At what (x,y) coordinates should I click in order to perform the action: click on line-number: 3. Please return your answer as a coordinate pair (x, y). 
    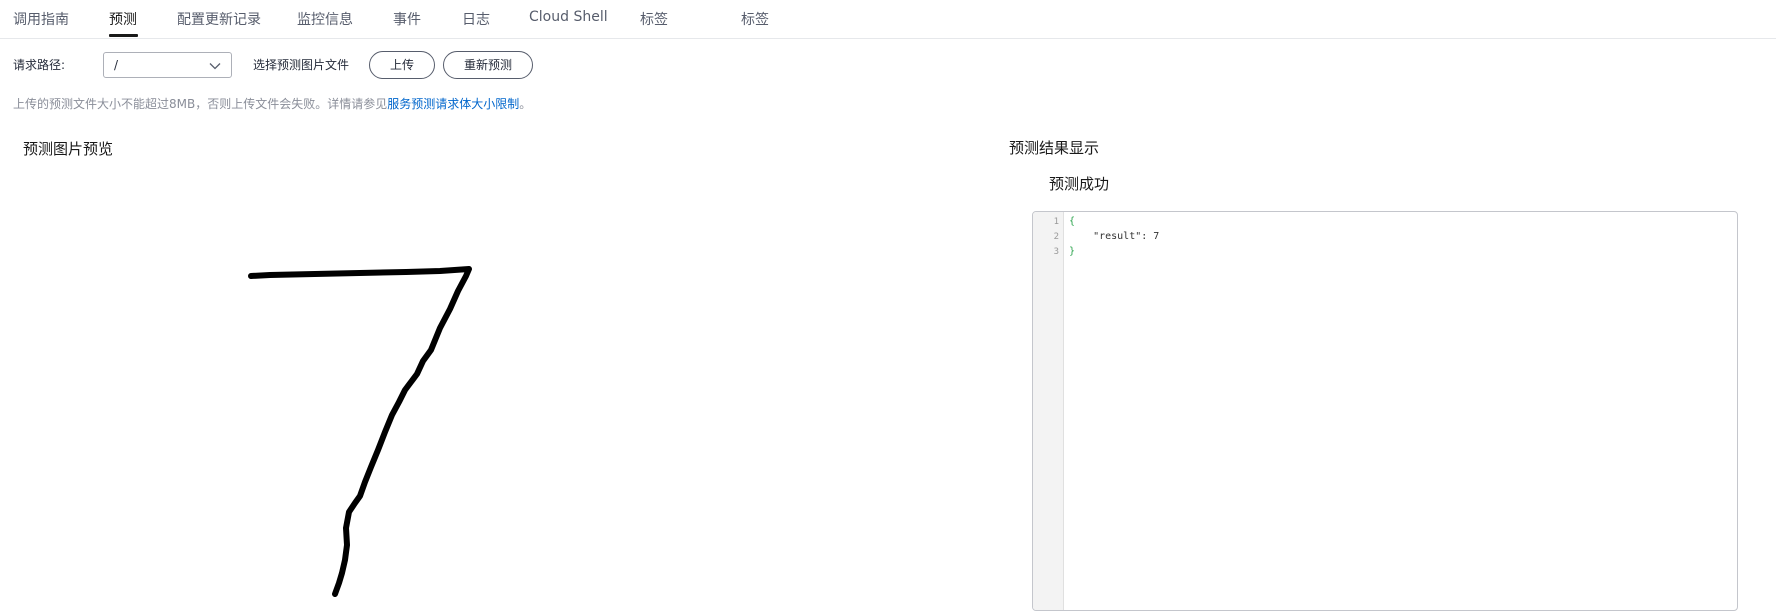
    Looking at the image, I should click on (1056, 252).